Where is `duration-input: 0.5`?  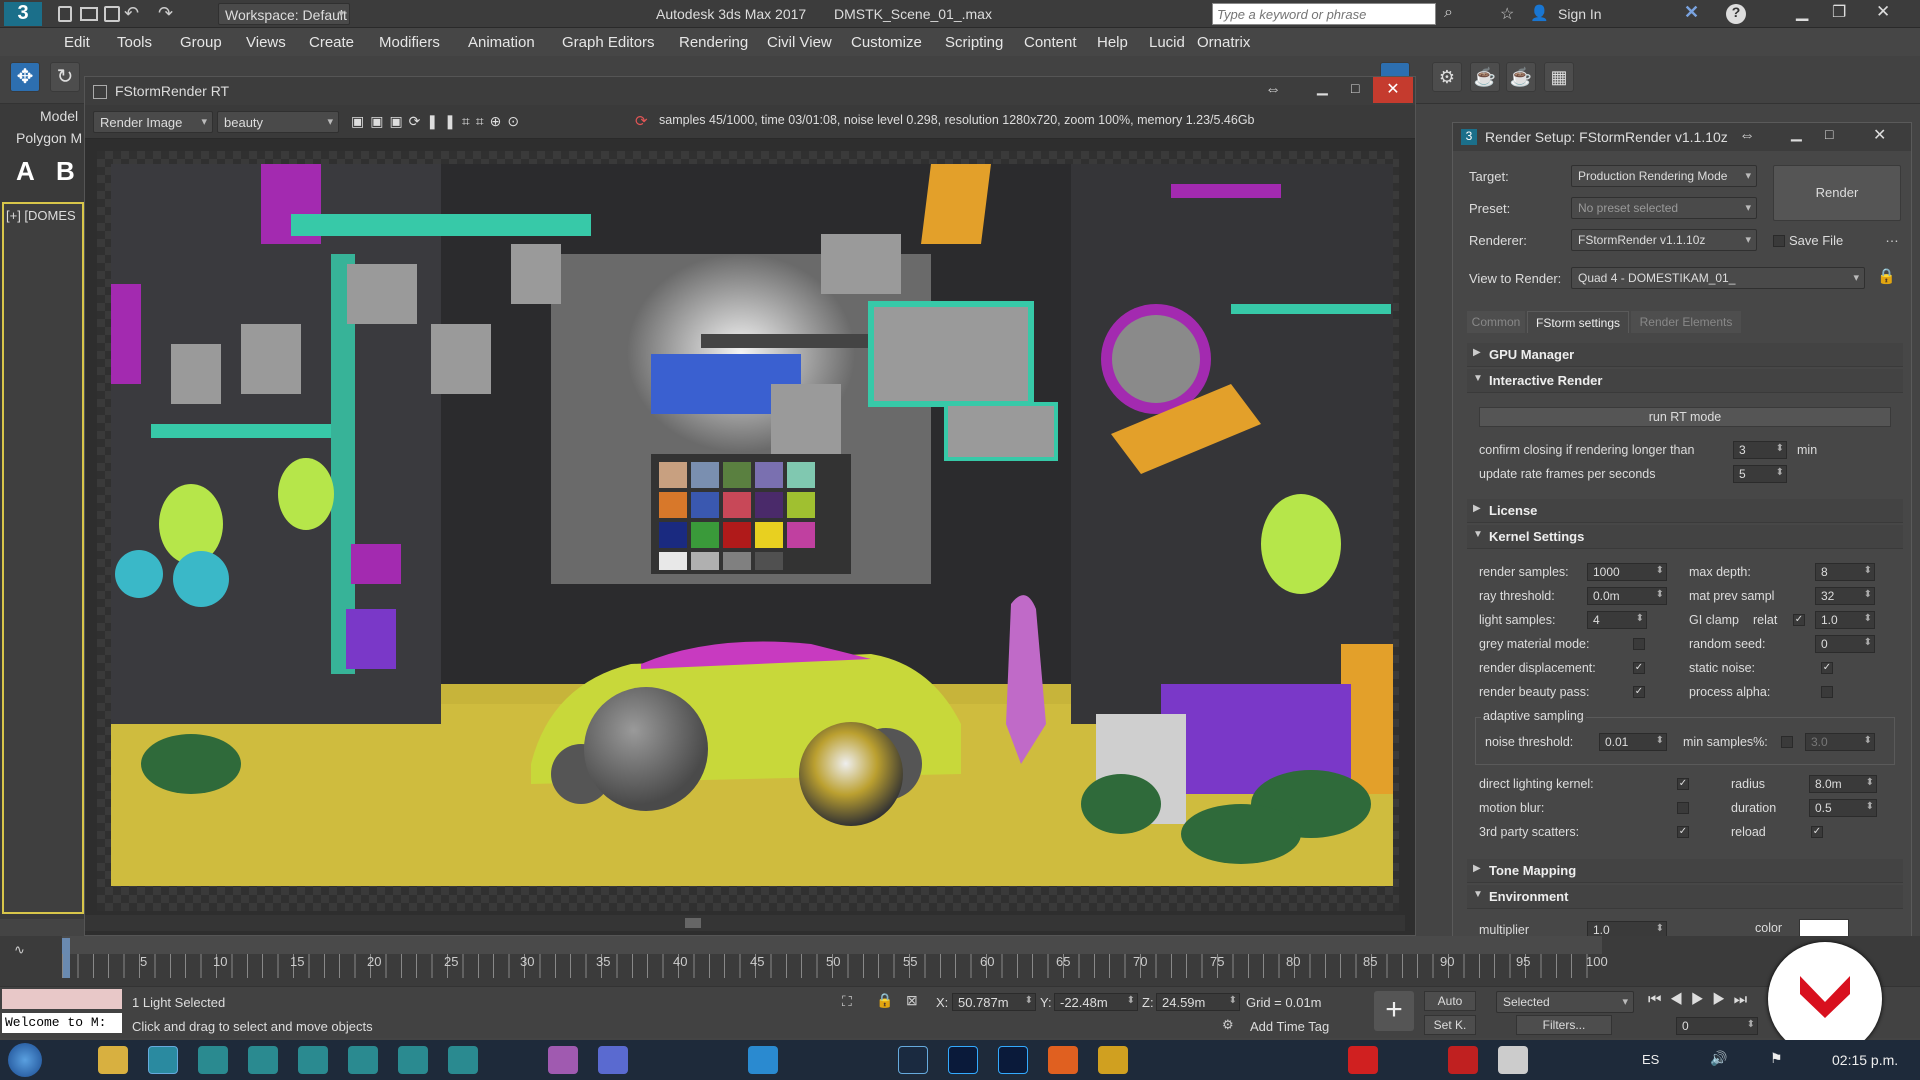 duration-input: 0.5 is located at coordinates (1843, 808).